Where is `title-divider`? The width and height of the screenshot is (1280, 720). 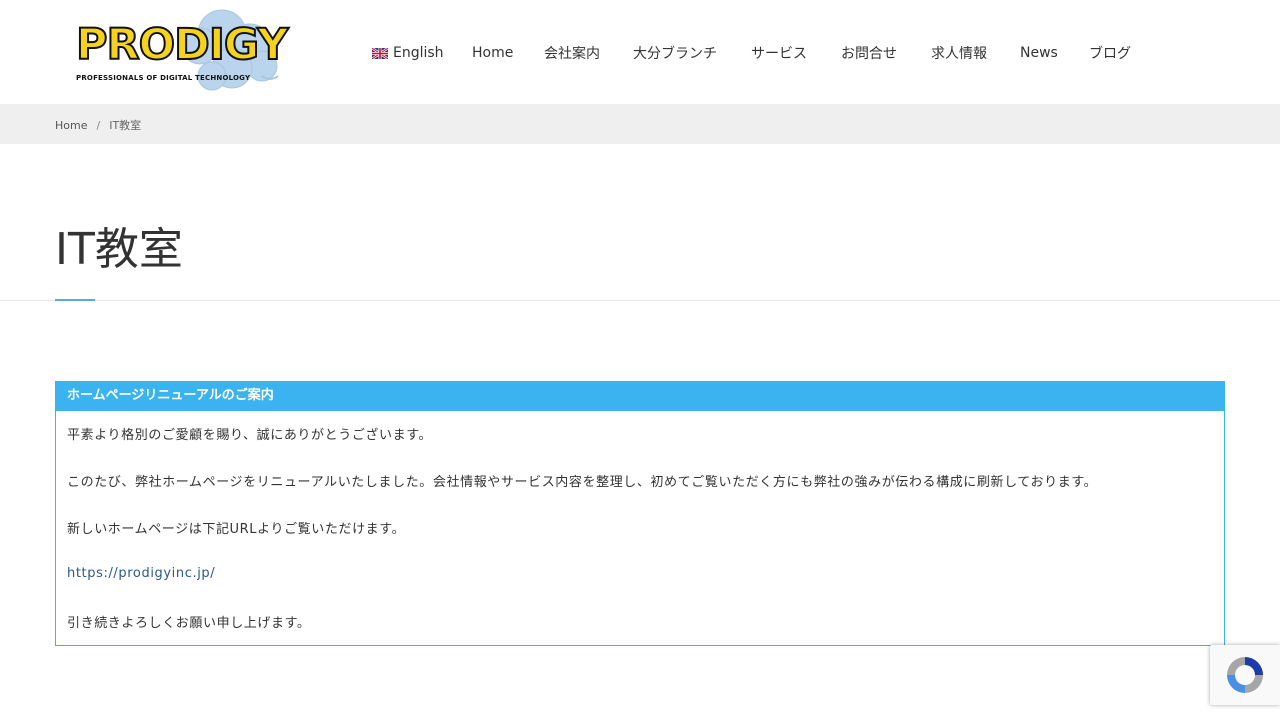 title-divider is located at coordinates (640, 300).